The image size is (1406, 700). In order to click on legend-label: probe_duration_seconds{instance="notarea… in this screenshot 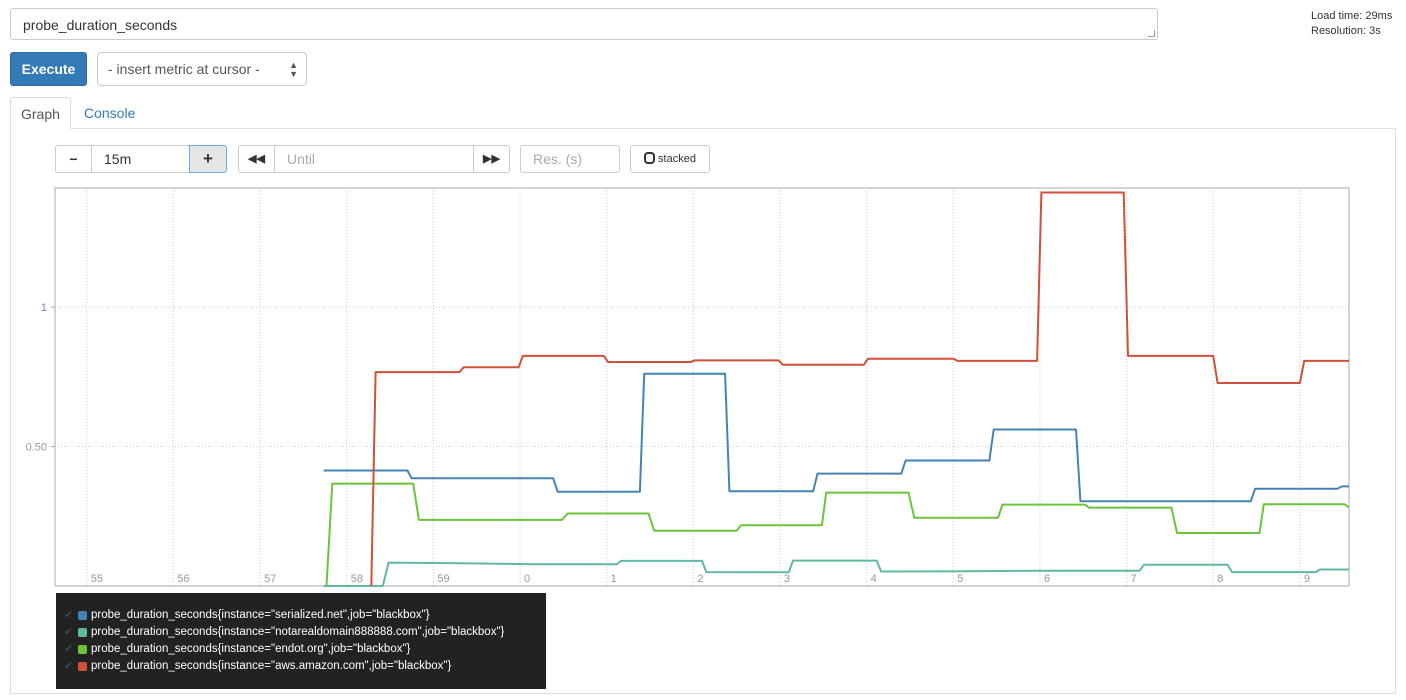, I will do `click(298, 632)`.